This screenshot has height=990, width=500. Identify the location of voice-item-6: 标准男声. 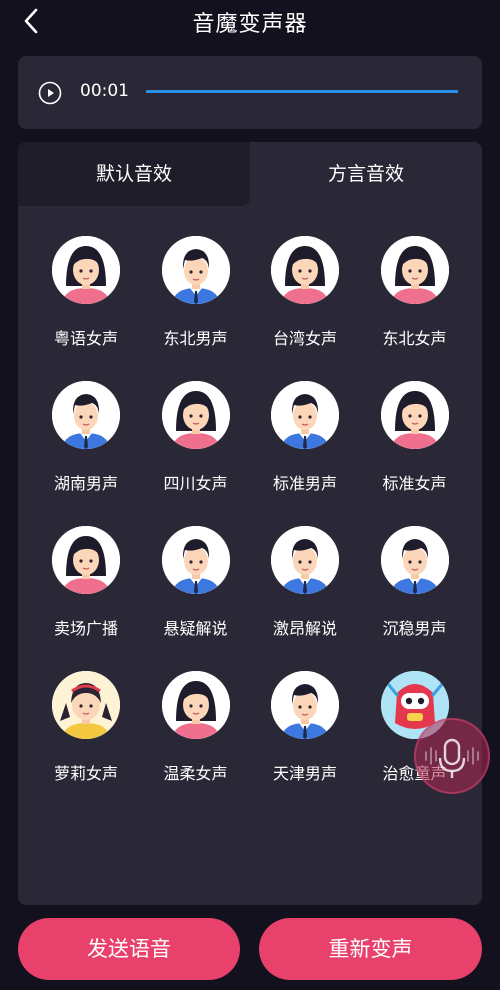
(305, 422).